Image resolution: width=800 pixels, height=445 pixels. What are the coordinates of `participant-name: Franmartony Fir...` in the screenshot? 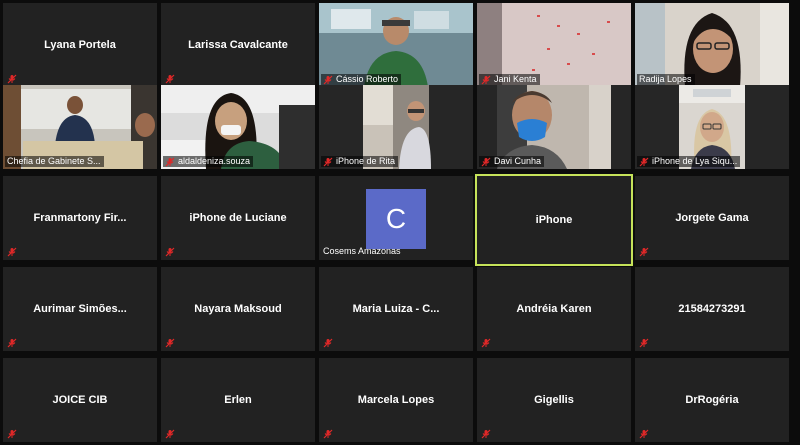 It's located at (80, 218).